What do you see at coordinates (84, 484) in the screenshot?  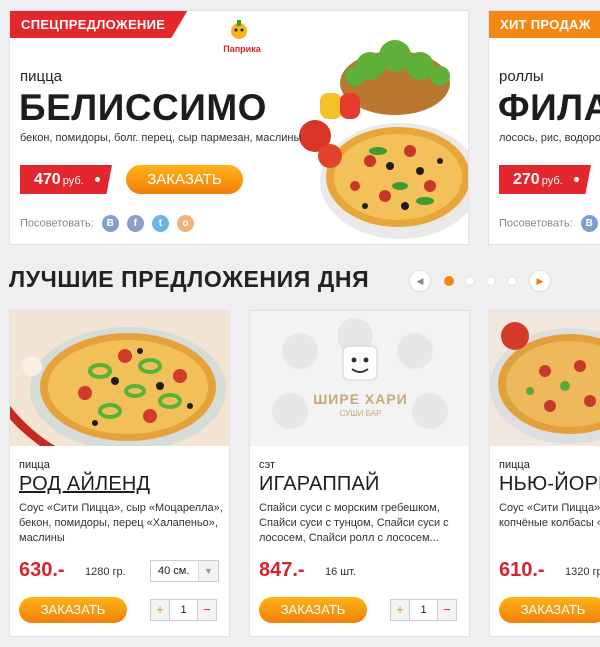 I see `product-title-link: РОД АЙЛЕНД` at bounding box center [84, 484].